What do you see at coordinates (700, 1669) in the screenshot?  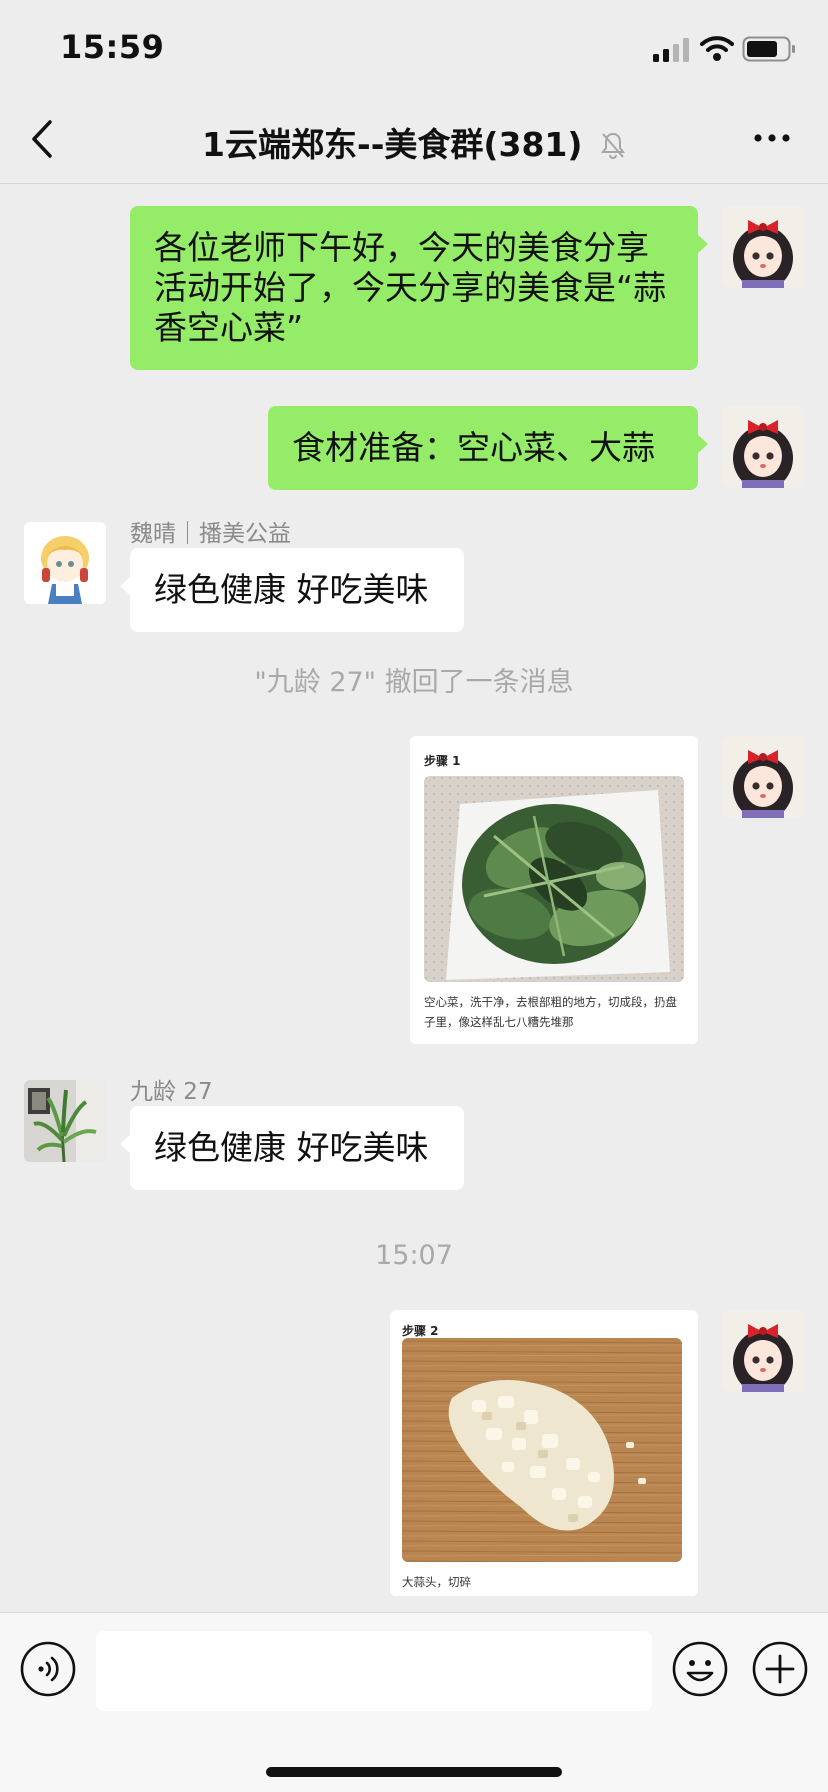 I see `emoji-icon` at bounding box center [700, 1669].